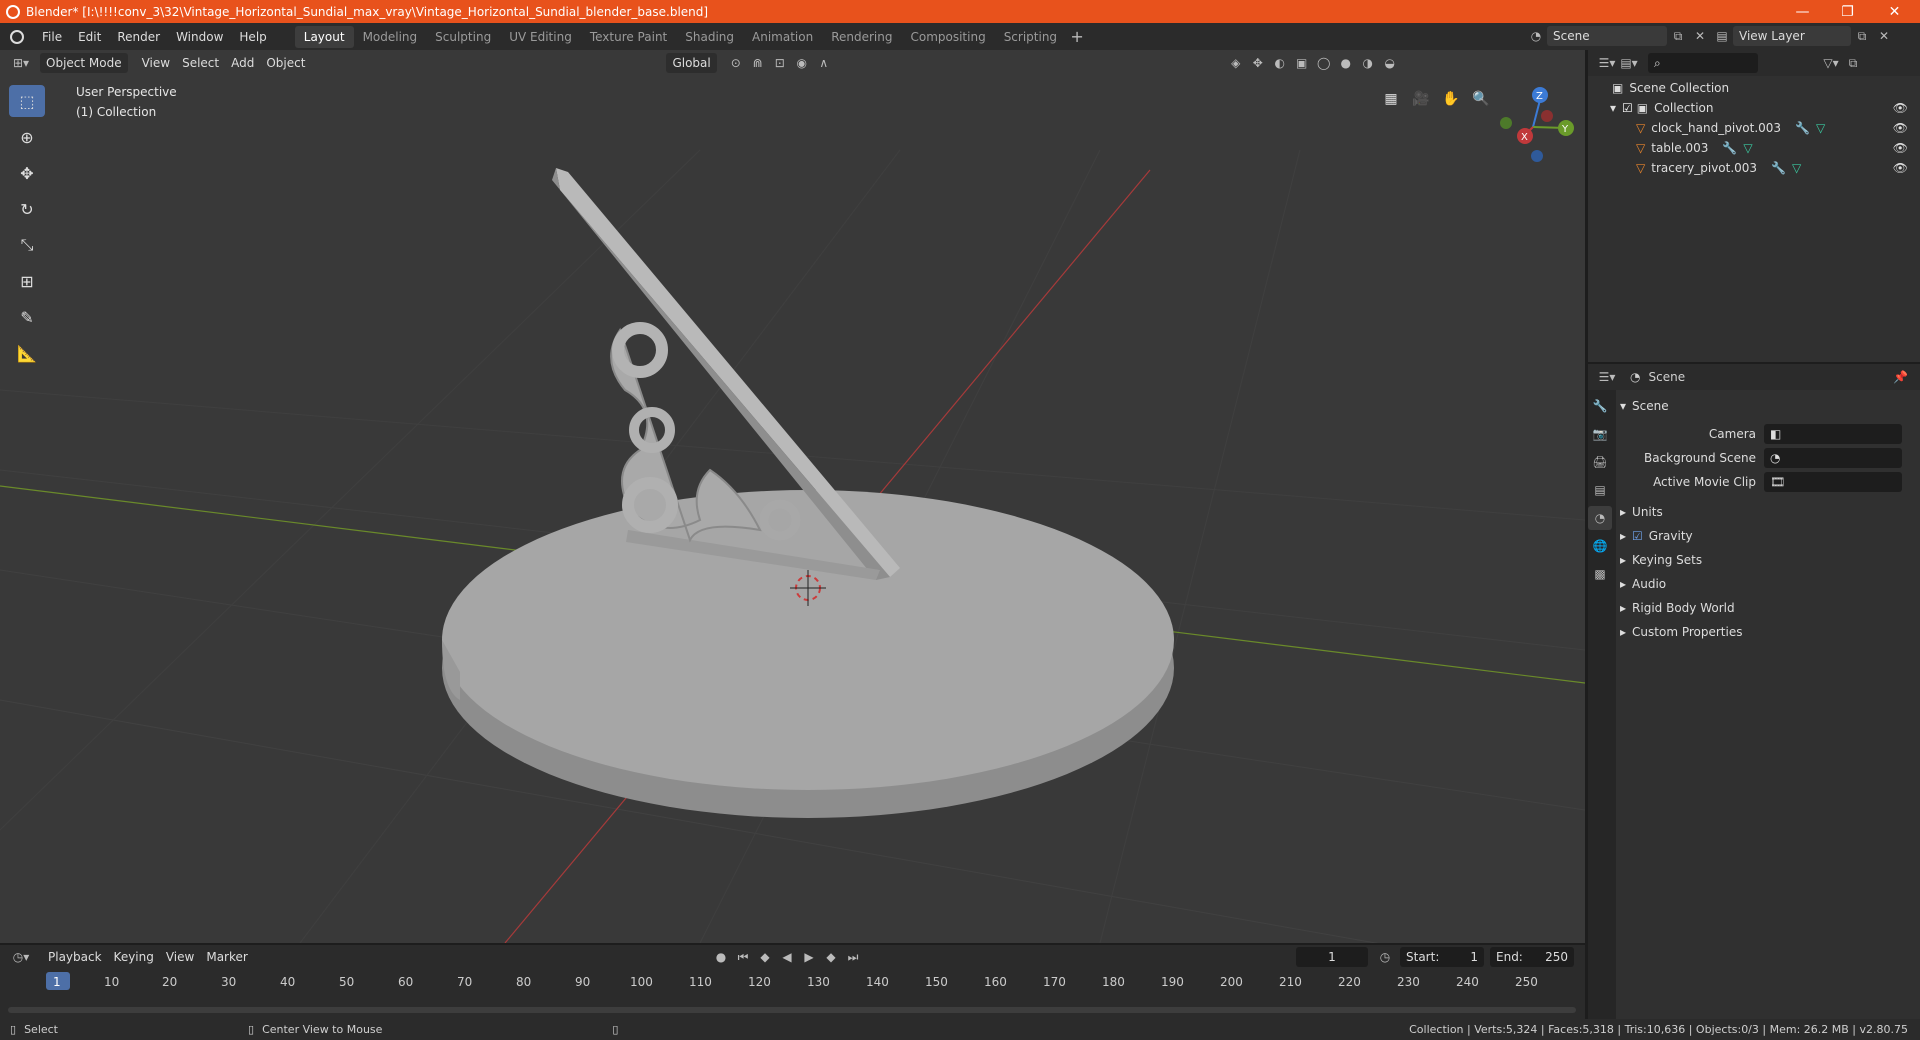 This screenshot has width=1920, height=1040. I want to click on timeline-editor-icon: ◷▾, so click(21, 957).